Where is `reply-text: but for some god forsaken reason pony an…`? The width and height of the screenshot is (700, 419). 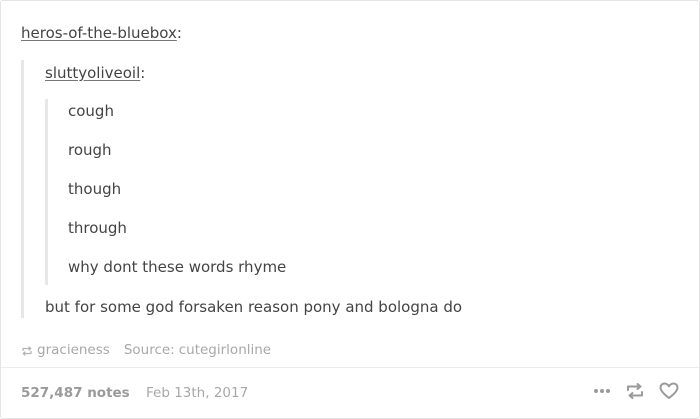
reply-text: but for some god forsaken reason pony an… is located at coordinates (254, 307).